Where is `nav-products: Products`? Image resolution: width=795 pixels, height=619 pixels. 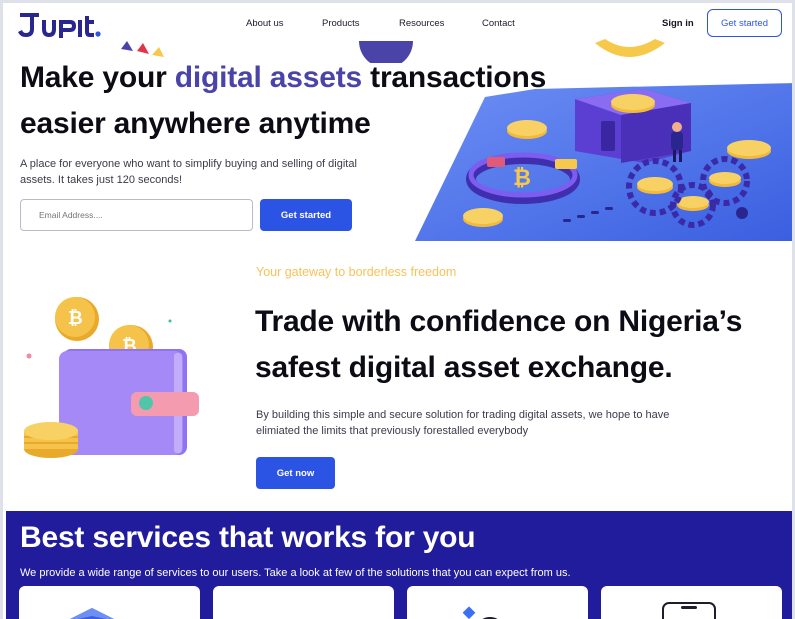
nav-products: Products is located at coordinates (341, 23).